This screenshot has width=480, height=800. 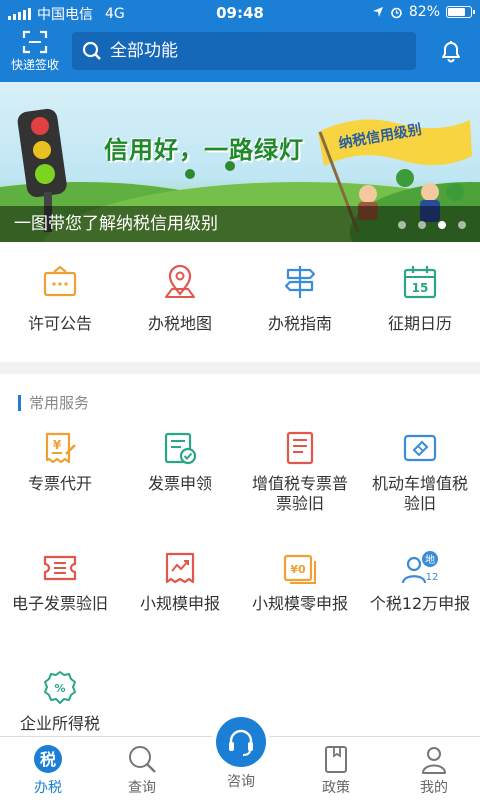 What do you see at coordinates (60, 281) in the screenshot?
I see `announcement-icon` at bounding box center [60, 281].